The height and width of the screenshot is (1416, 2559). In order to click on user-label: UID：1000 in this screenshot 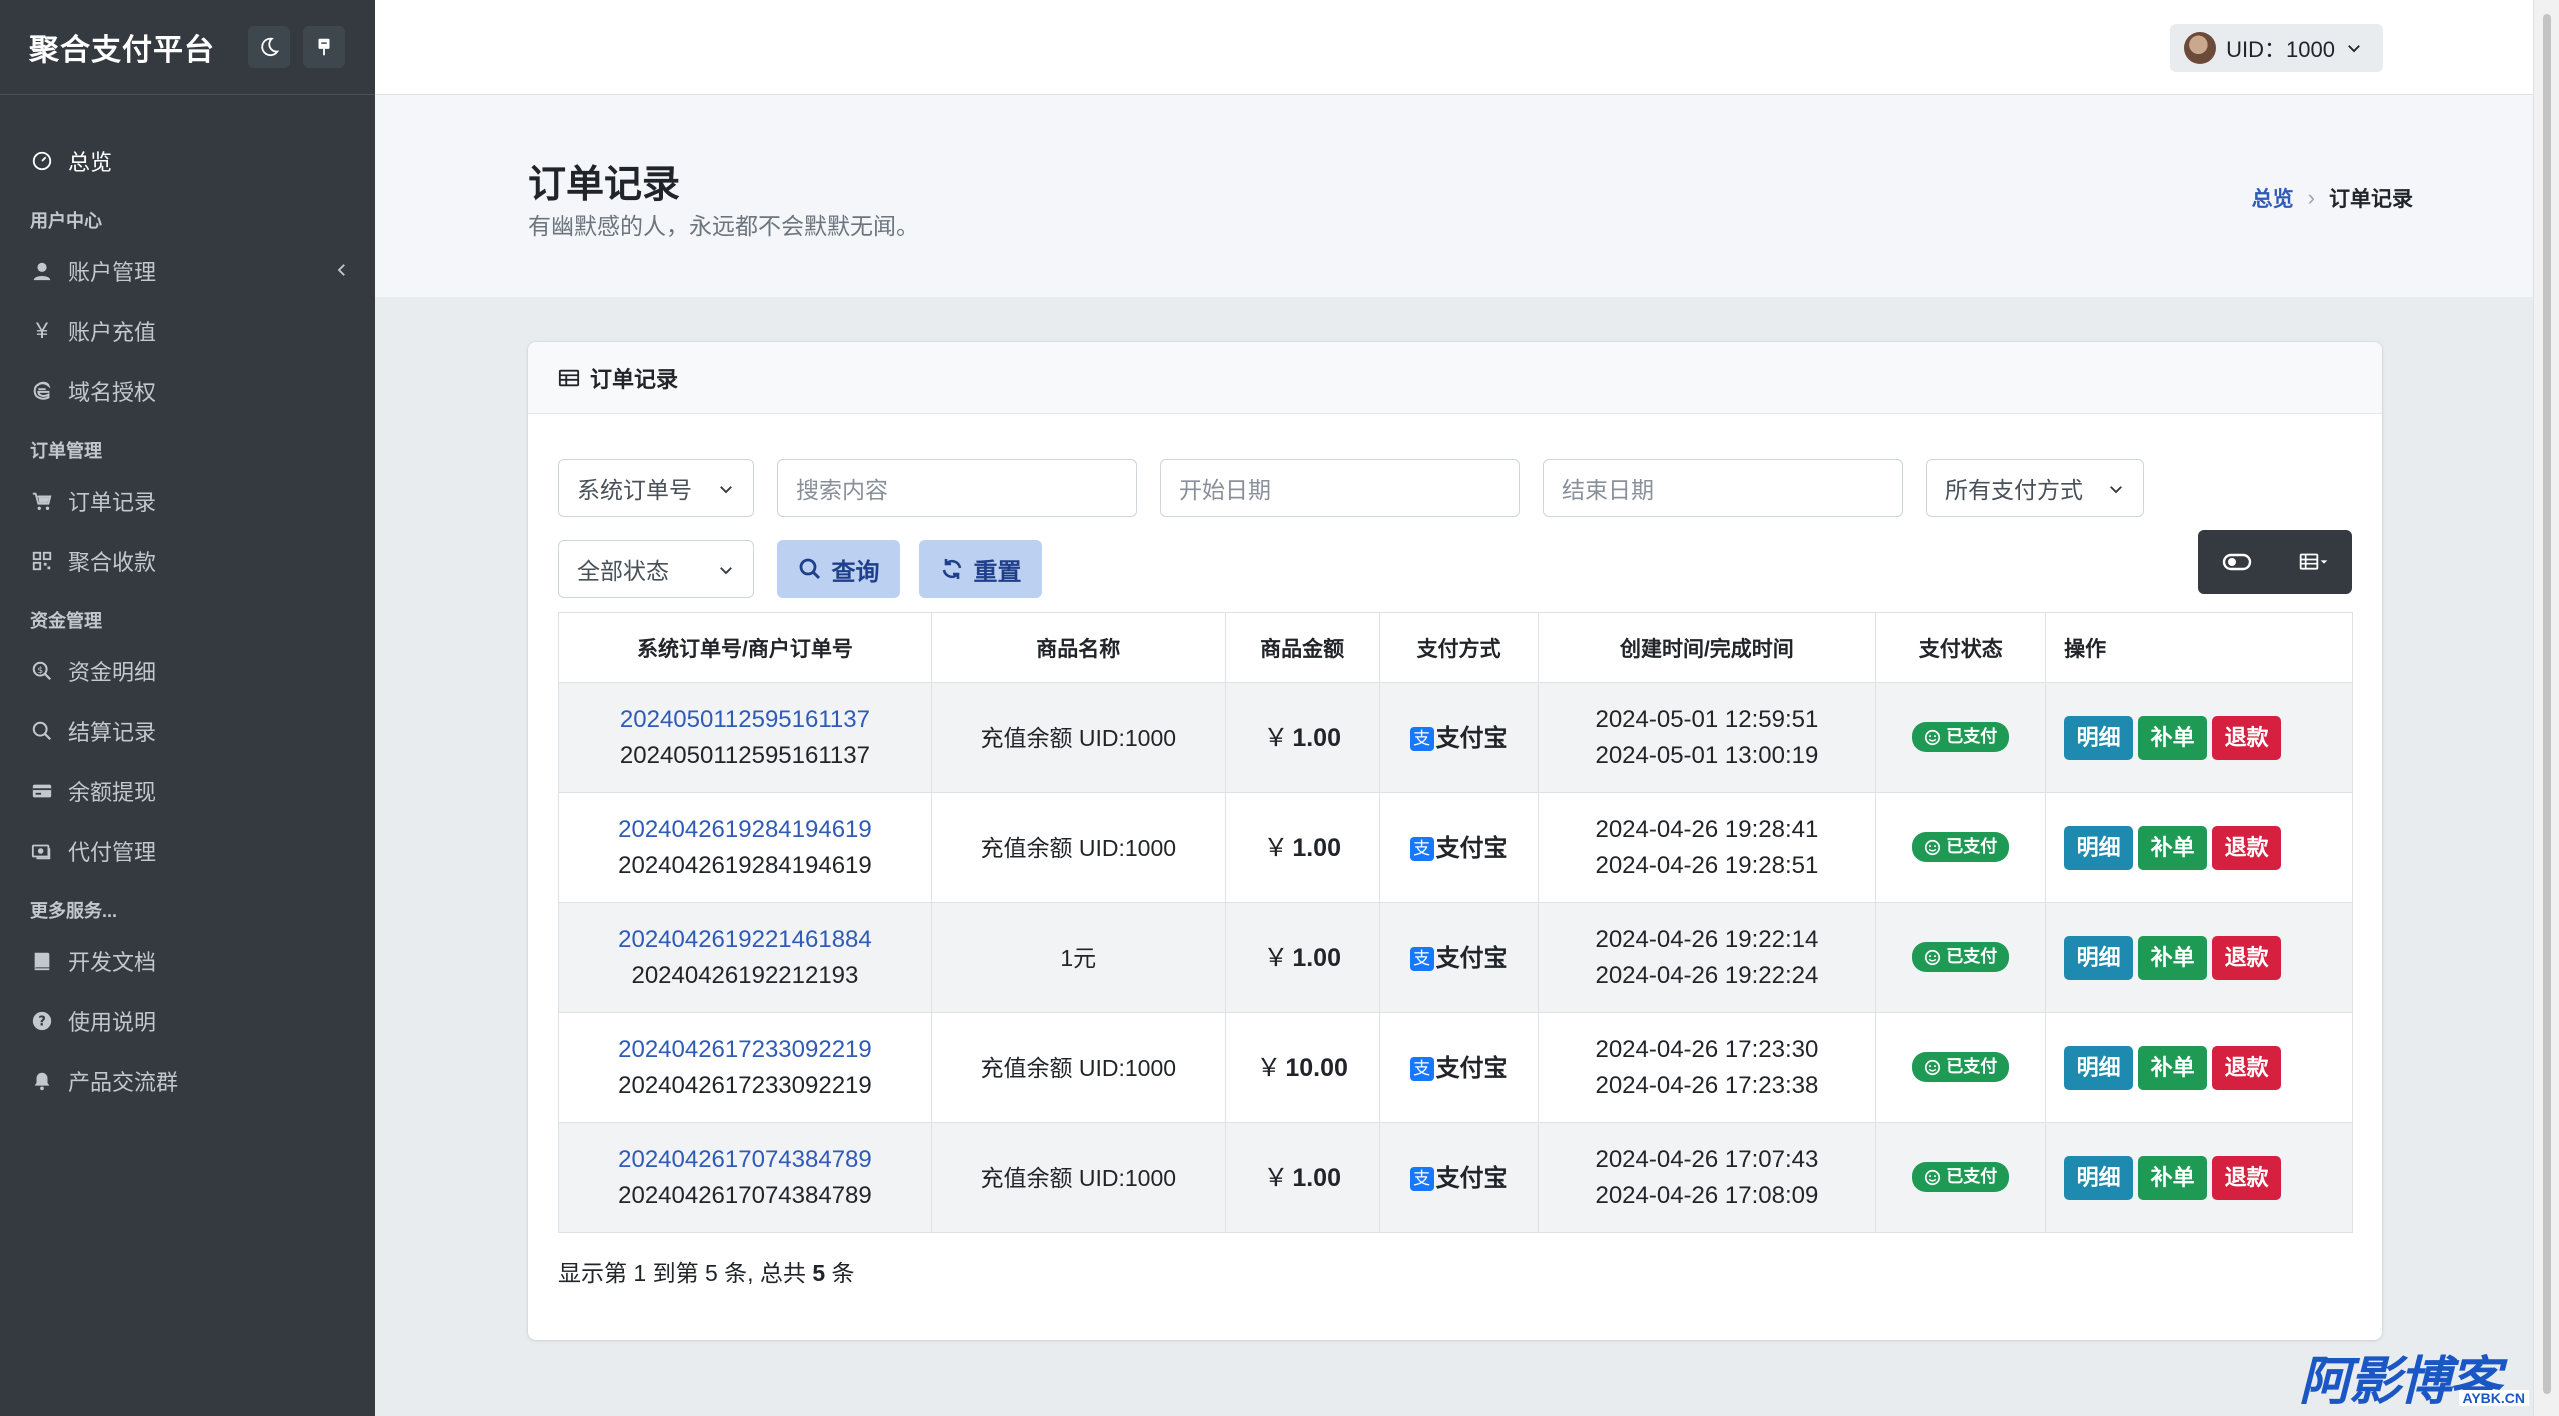, I will do `click(2280, 49)`.